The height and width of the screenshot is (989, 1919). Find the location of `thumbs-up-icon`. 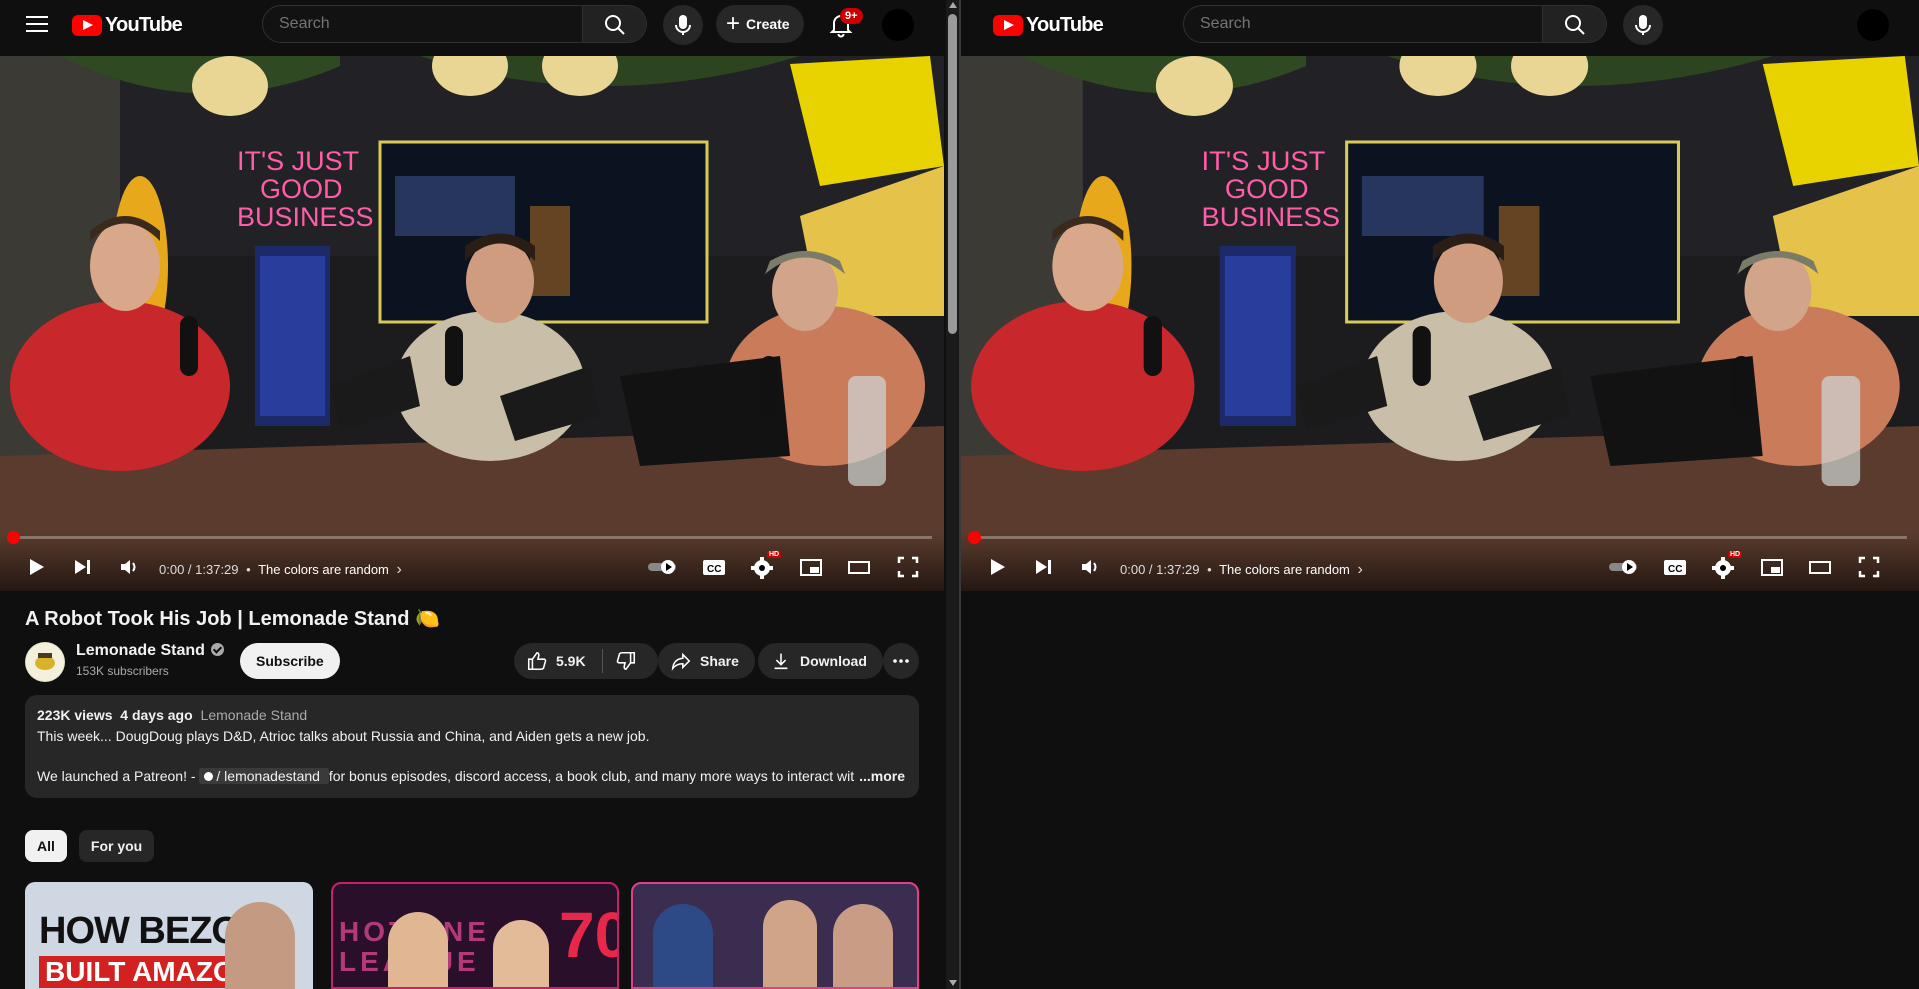

thumbs-up-icon is located at coordinates (537, 661).